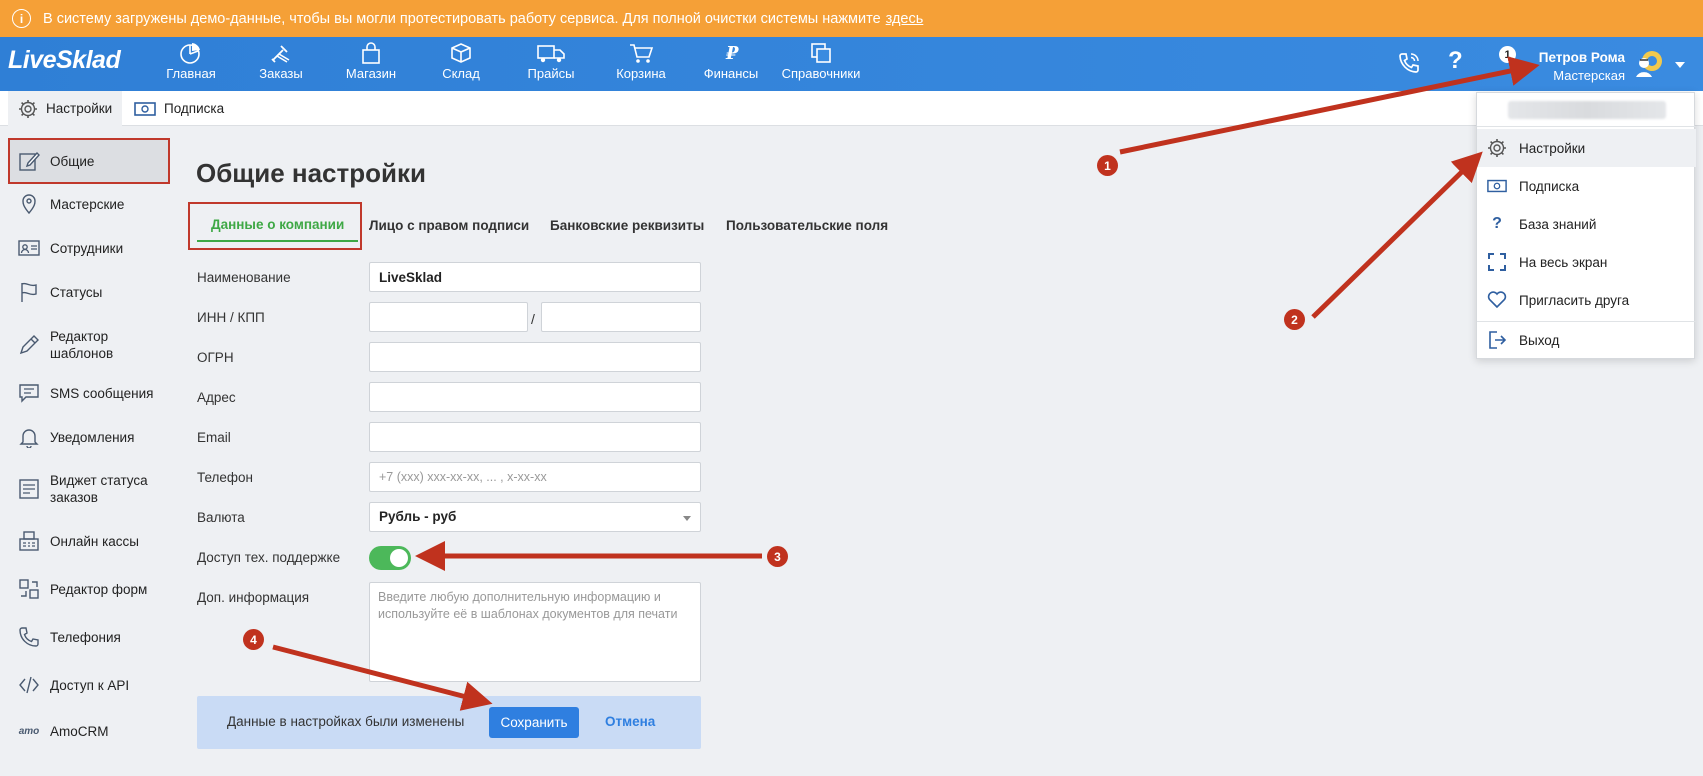 This screenshot has height=776, width=1703. I want to click on ogrn-field, so click(535, 357).